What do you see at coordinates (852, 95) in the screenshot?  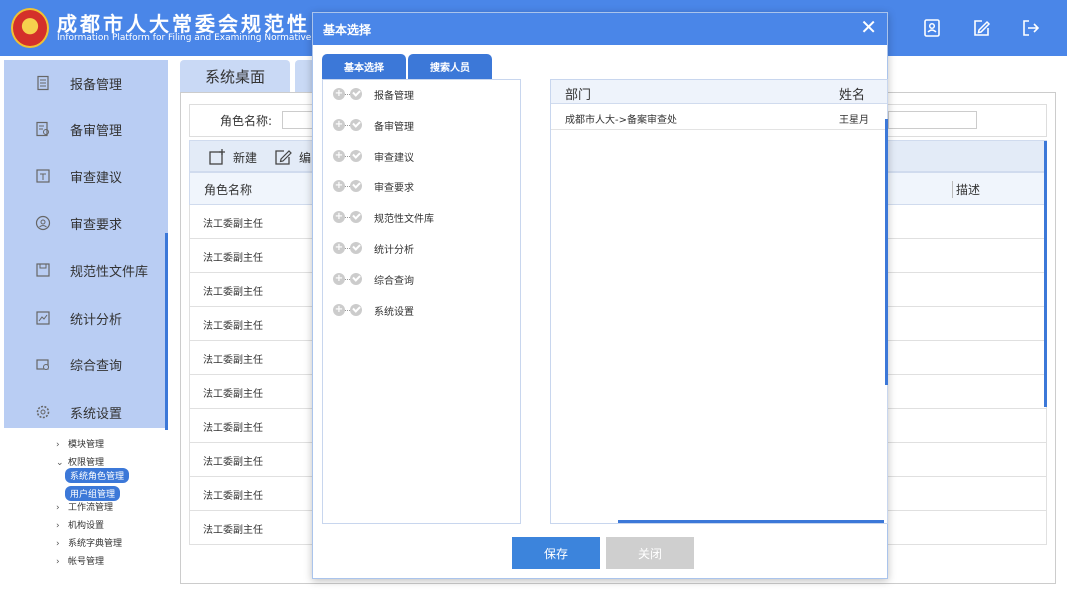 I see `column-header-name: 姓名` at bounding box center [852, 95].